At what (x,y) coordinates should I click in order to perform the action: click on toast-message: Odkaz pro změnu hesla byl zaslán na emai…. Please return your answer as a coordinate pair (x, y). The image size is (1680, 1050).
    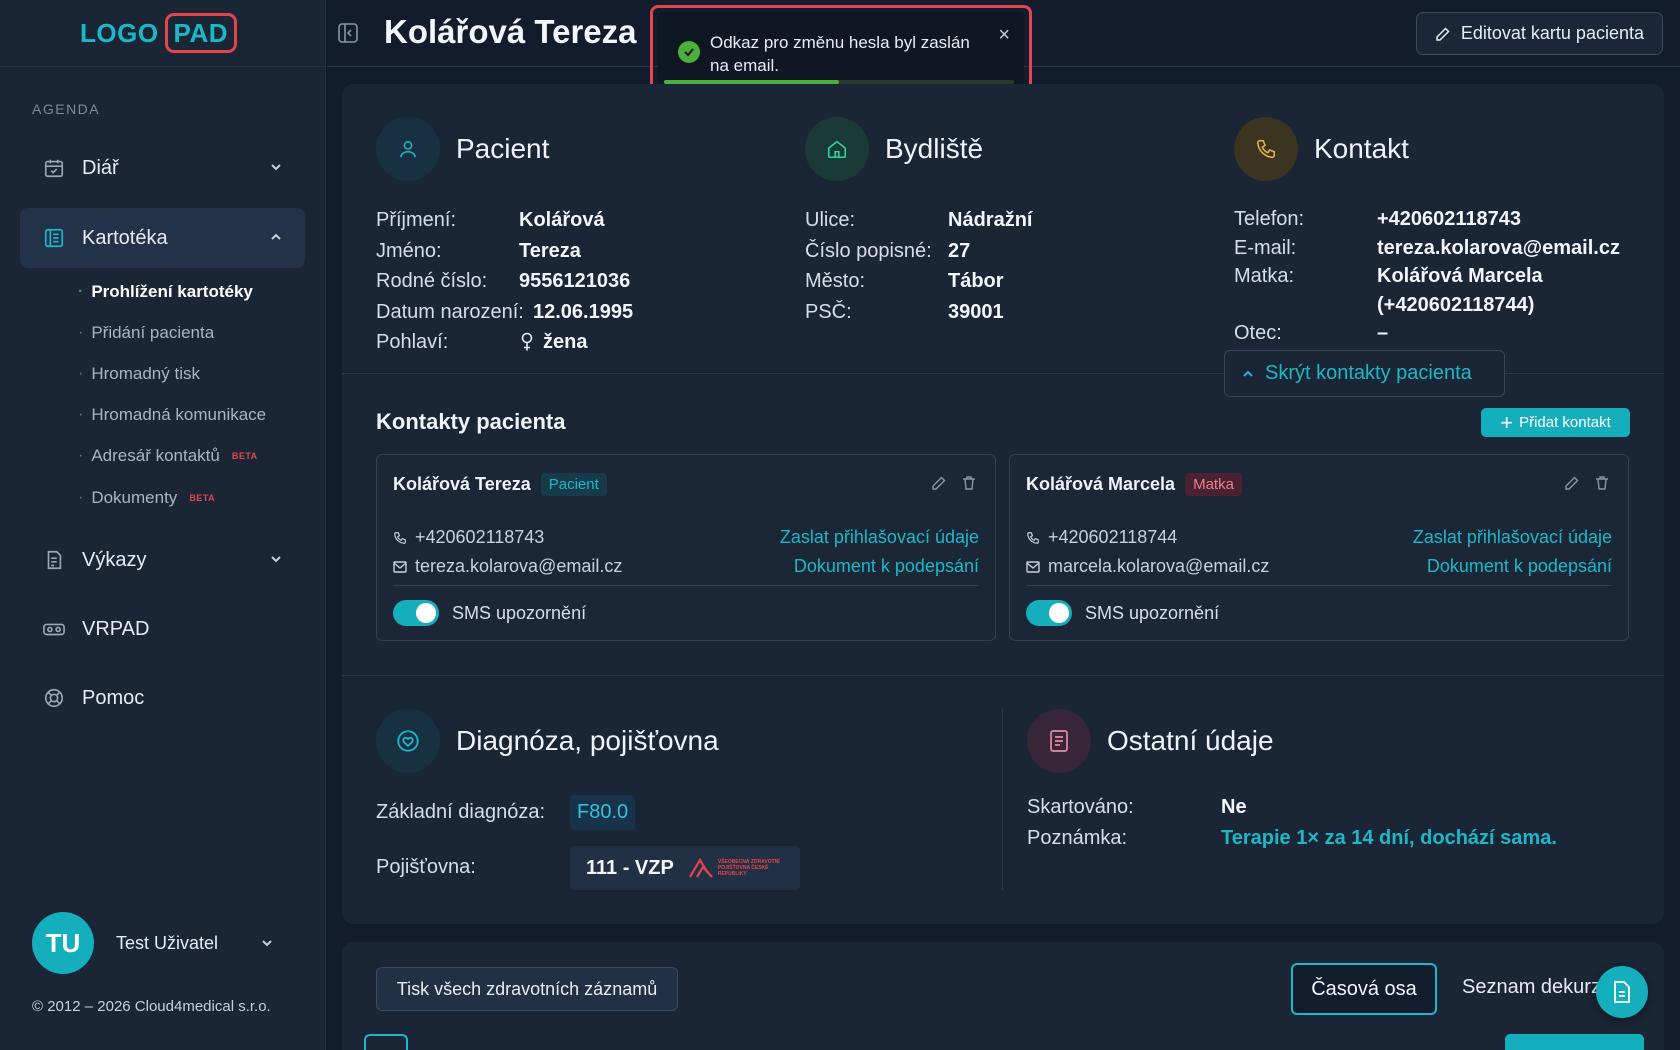
    Looking at the image, I should click on (840, 54).